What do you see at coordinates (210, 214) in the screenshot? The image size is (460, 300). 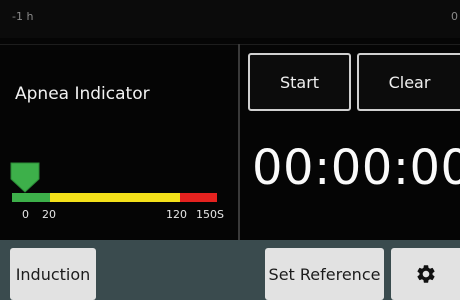 I see `apnea-tick-150: 150S` at bounding box center [210, 214].